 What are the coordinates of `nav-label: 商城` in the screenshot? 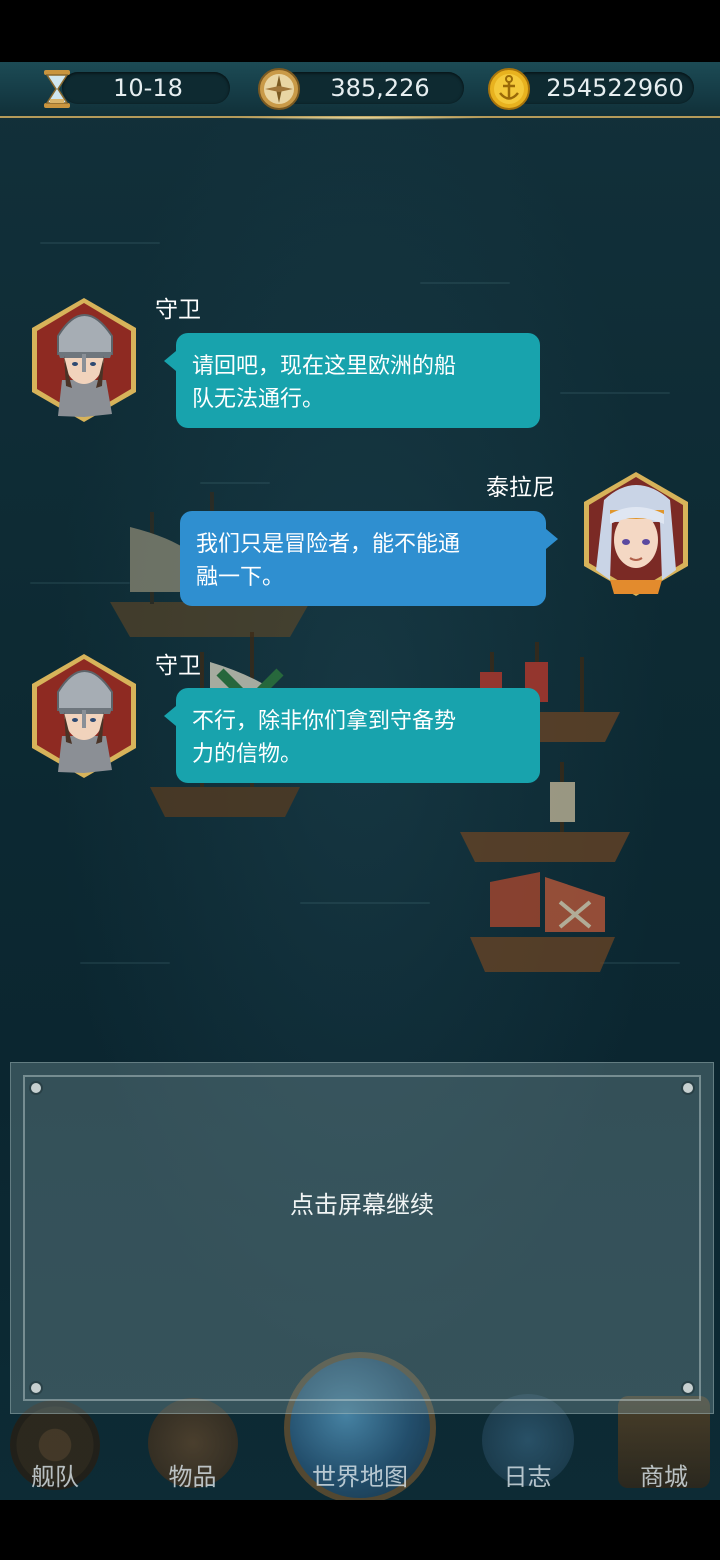 It's located at (664, 1477).